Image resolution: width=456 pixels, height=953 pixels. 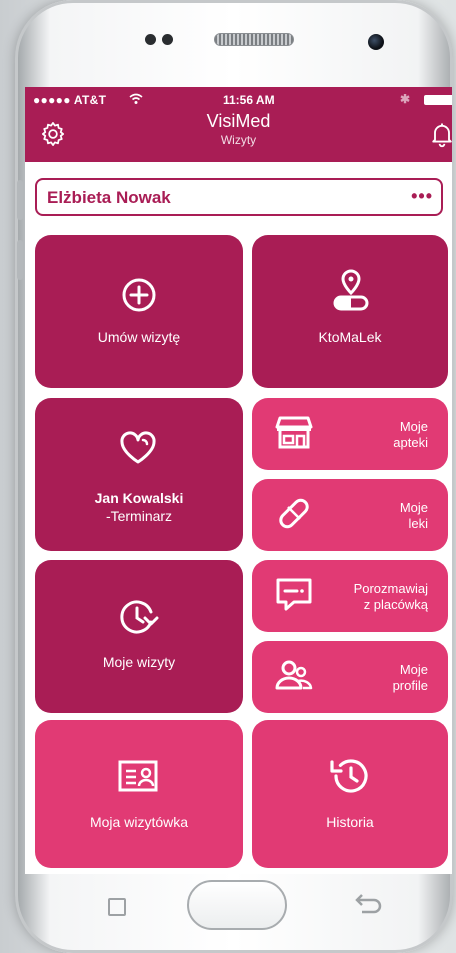 I want to click on schedule-label: -Terminarz, so click(x=139, y=516).